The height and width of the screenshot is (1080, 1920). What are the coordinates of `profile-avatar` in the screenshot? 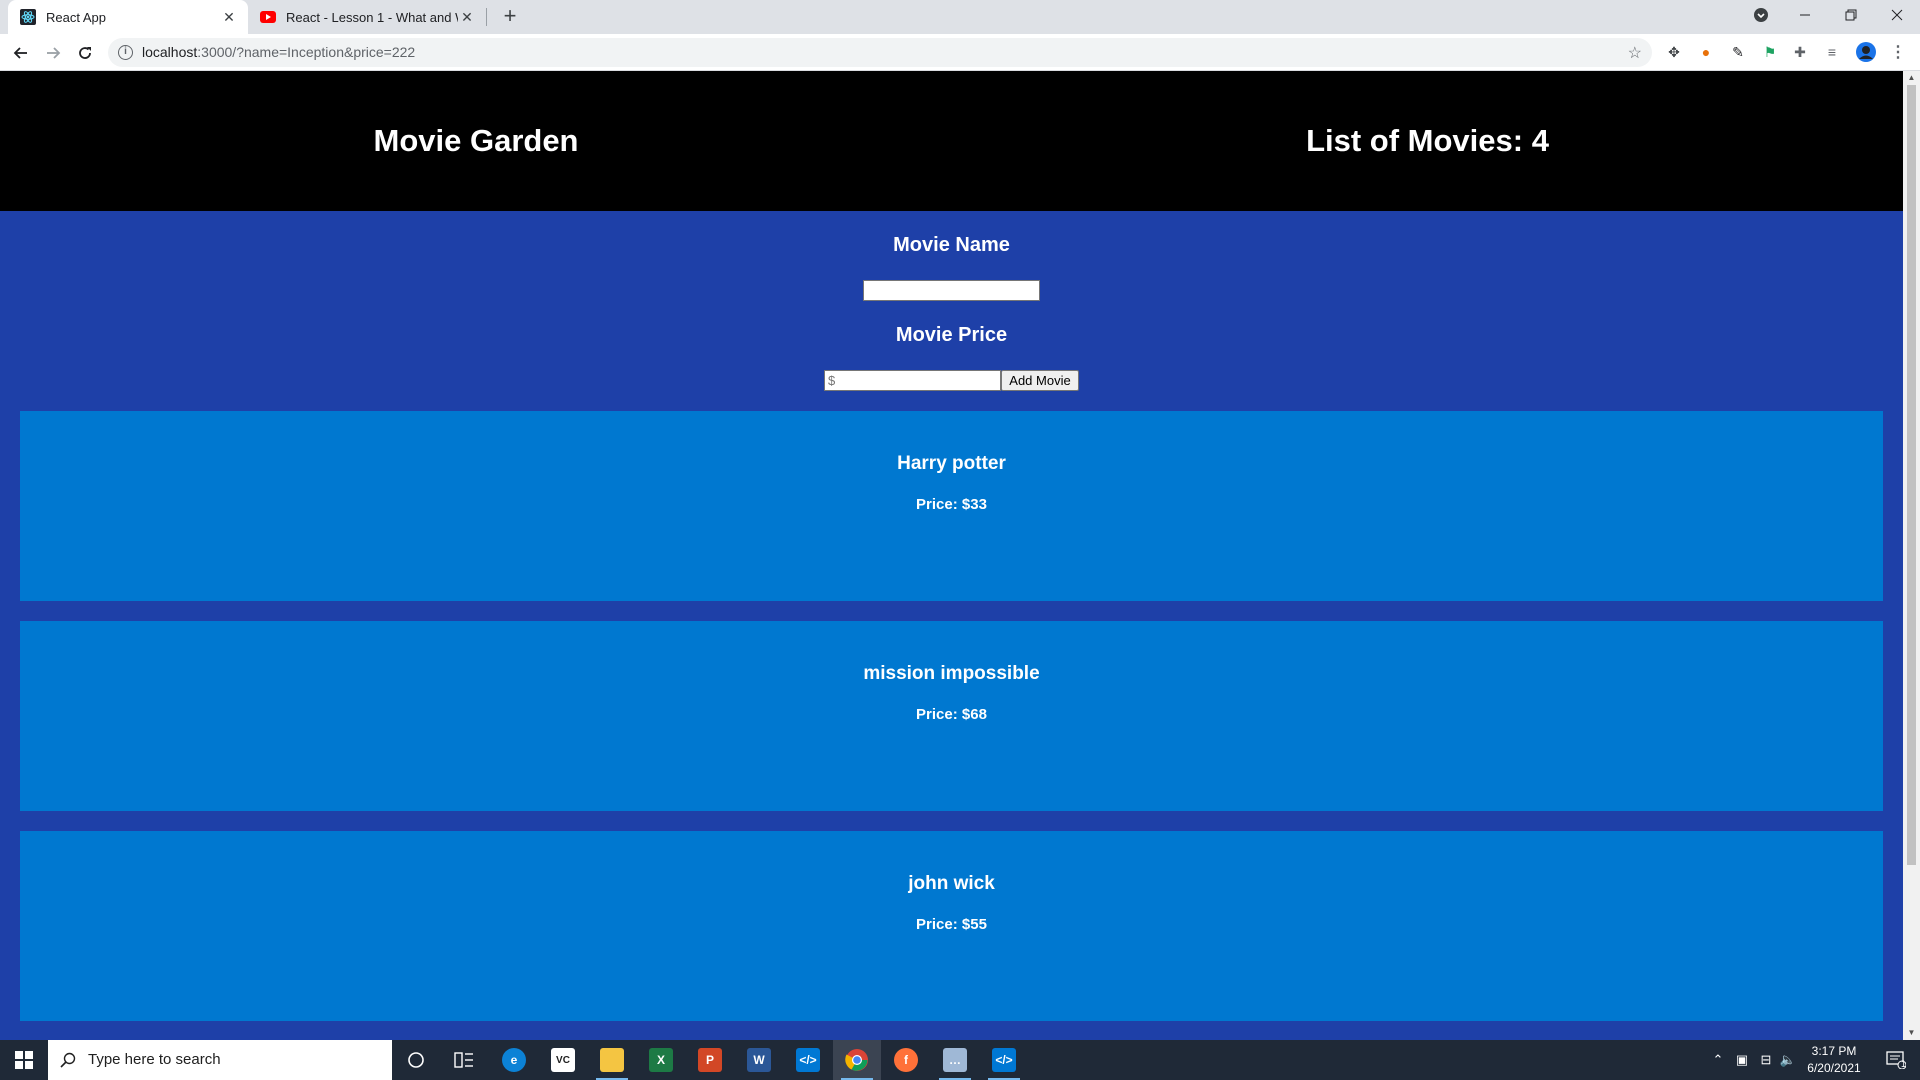 It's located at (1866, 52).